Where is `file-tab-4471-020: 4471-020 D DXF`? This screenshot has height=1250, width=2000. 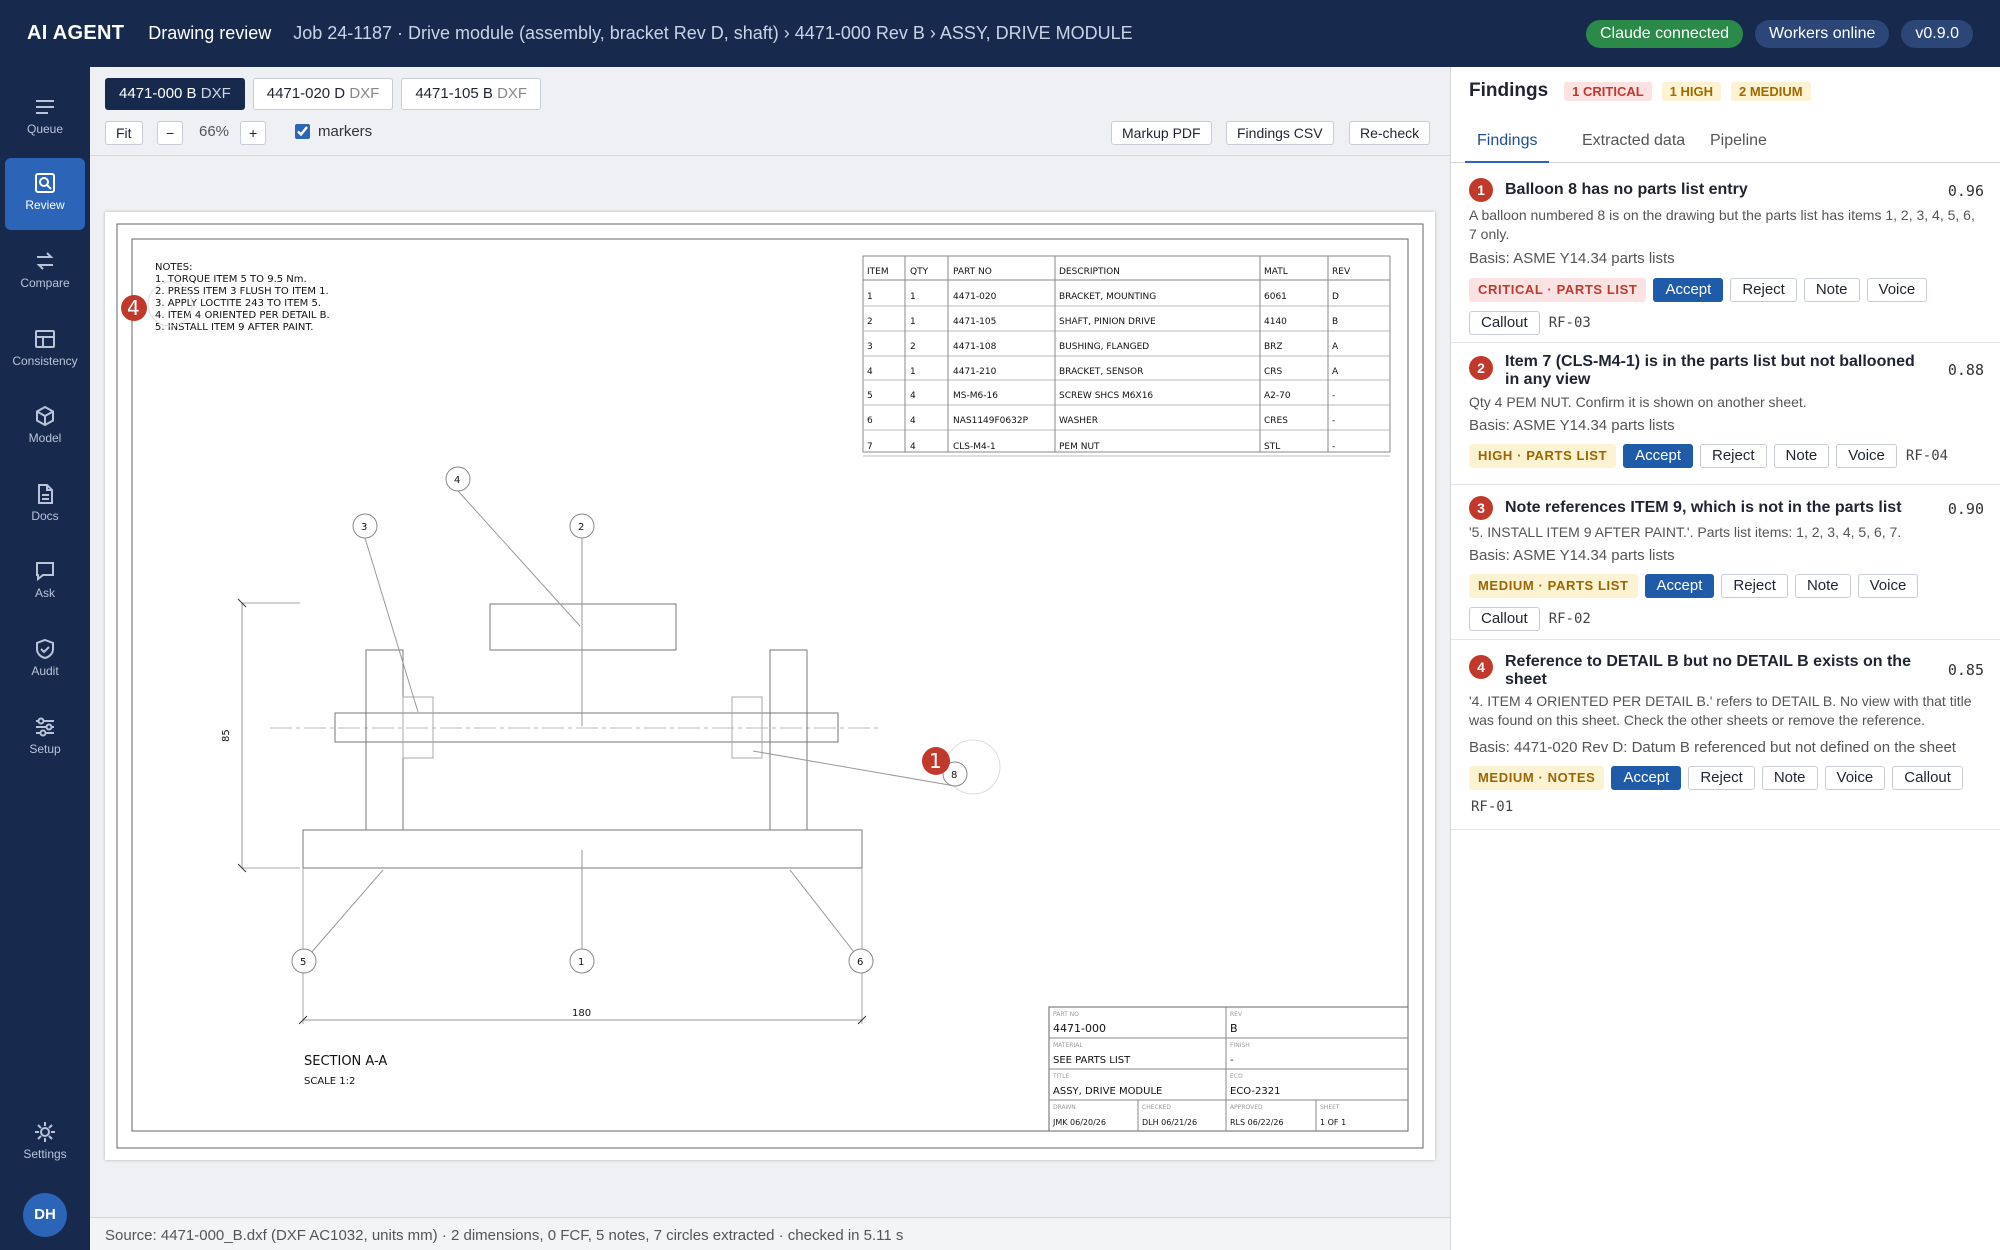 file-tab-4471-020: 4471-020 D DXF is located at coordinates (323, 94).